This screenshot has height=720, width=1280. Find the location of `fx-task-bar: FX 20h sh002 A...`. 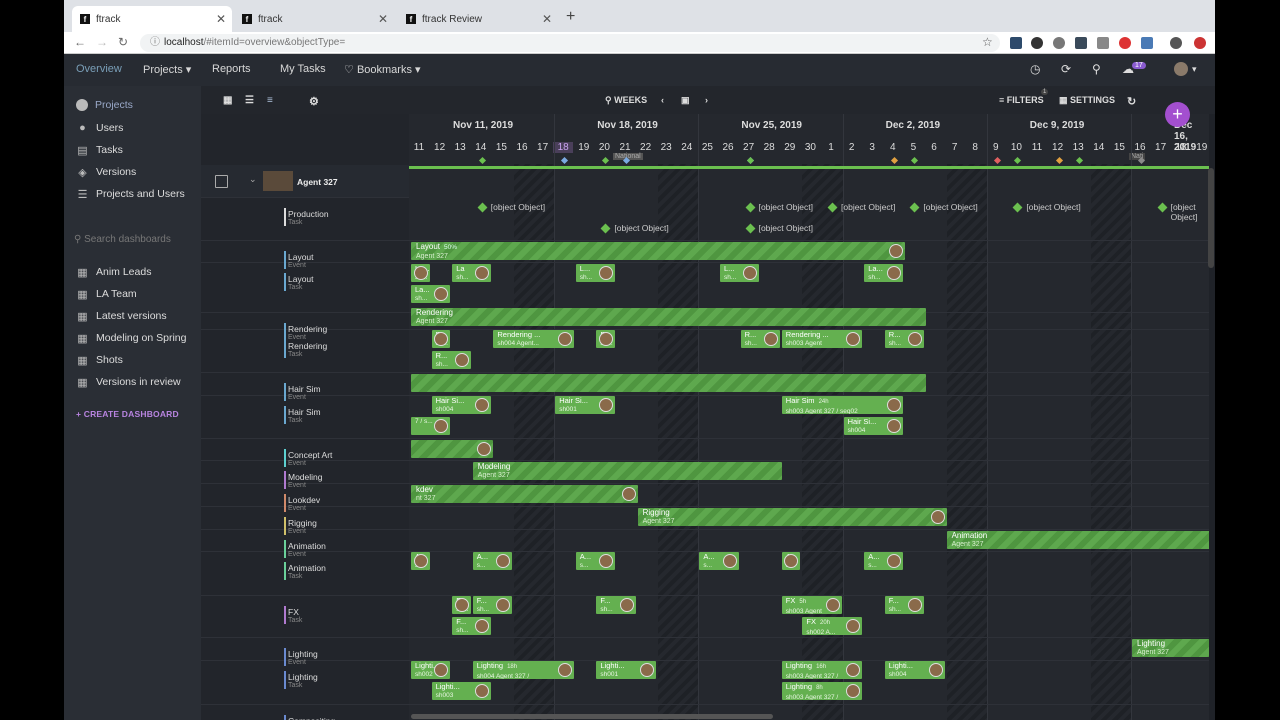

fx-task-bar: FX 20h sh002 A... is located at coordinates (832, 626).